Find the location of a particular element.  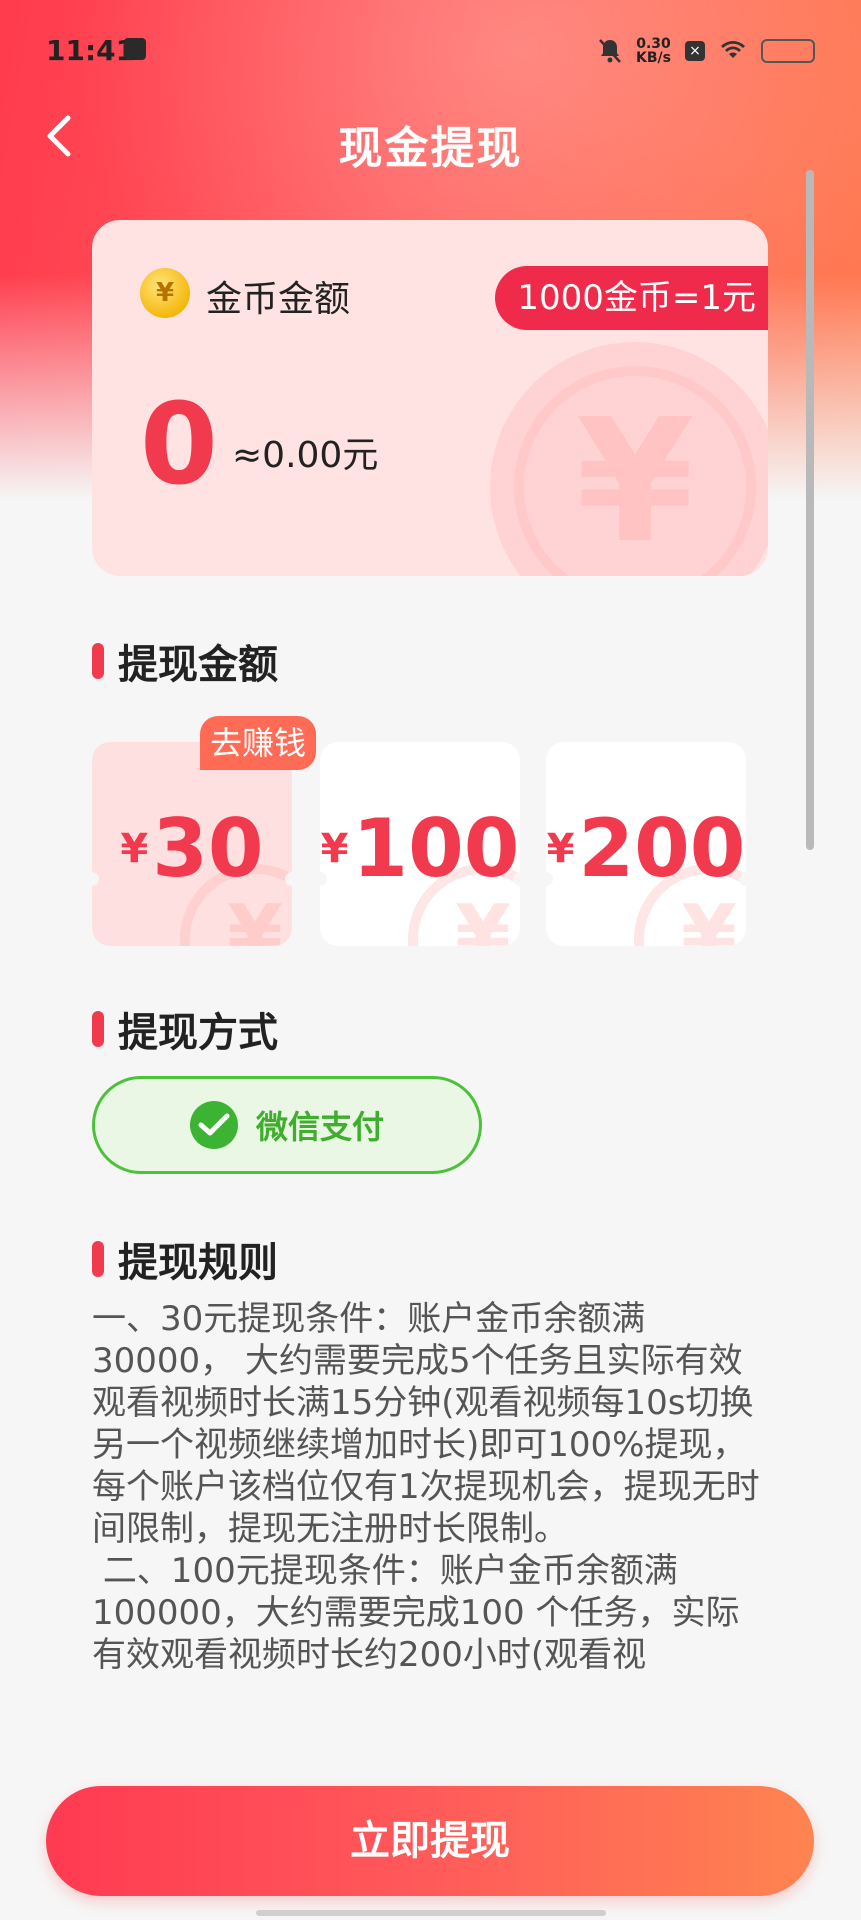

status-time: 11:41 is located at coordinates (91, 50).